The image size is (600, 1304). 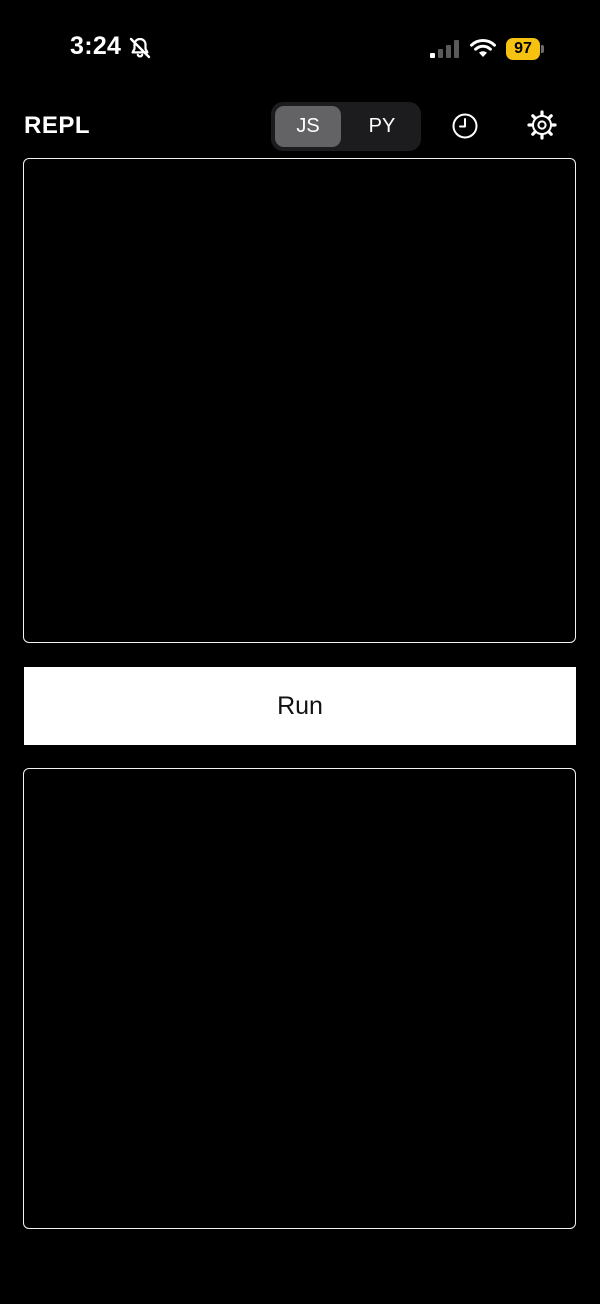 What do you see at coordinates (96, 46) in the screenshot?
I see `status-time: 3:24` at bounding box center [96, 46].